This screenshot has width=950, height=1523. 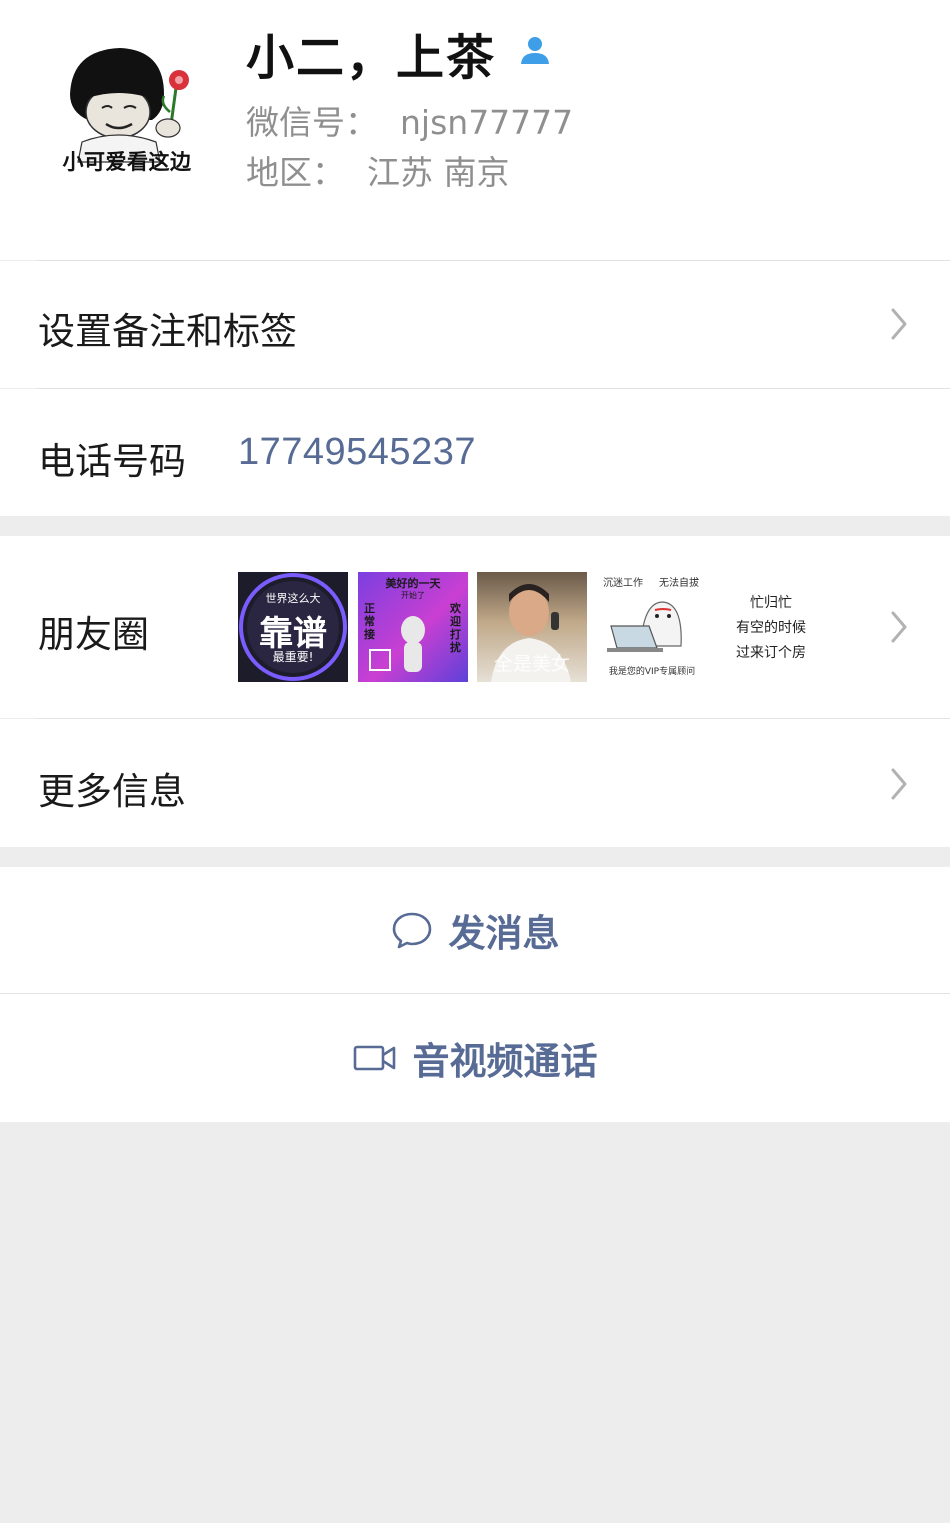 I want to click on more-info-row: 更多信息, so click(x=475, y=783).